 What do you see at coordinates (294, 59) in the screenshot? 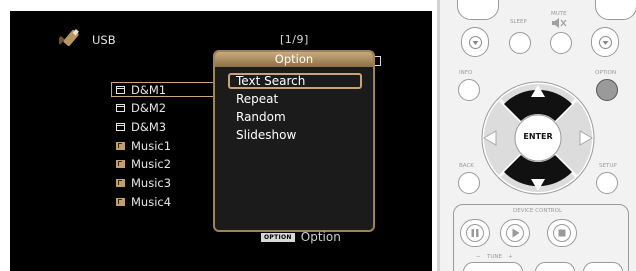
I see `option-menu-title: Option` at bounding box center [294, 59].